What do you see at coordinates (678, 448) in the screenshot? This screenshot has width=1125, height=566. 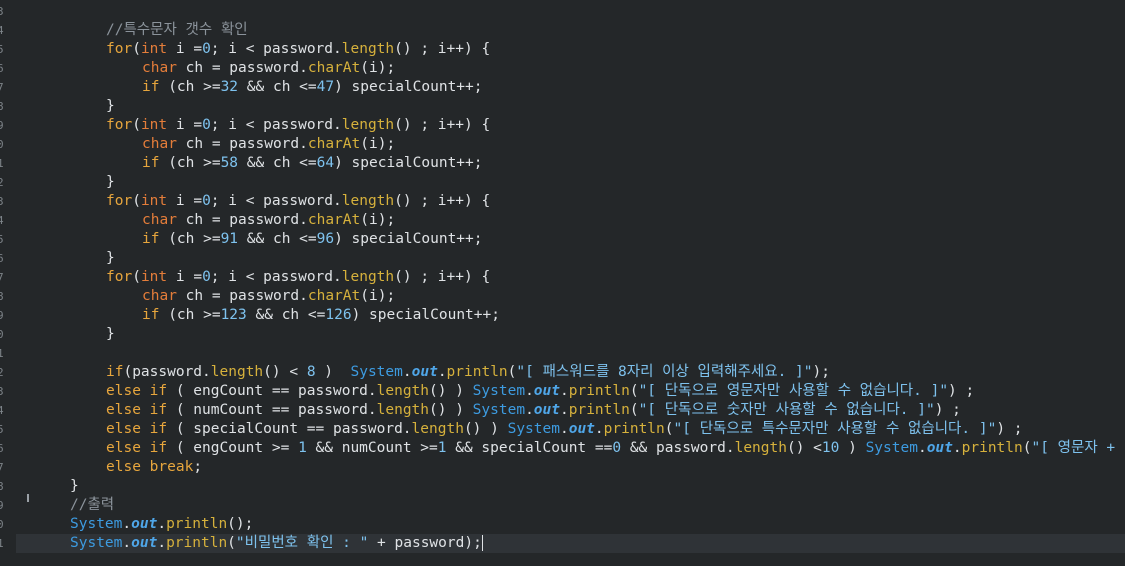 I see `code-token: && password.` at bounding box center [678, 448].